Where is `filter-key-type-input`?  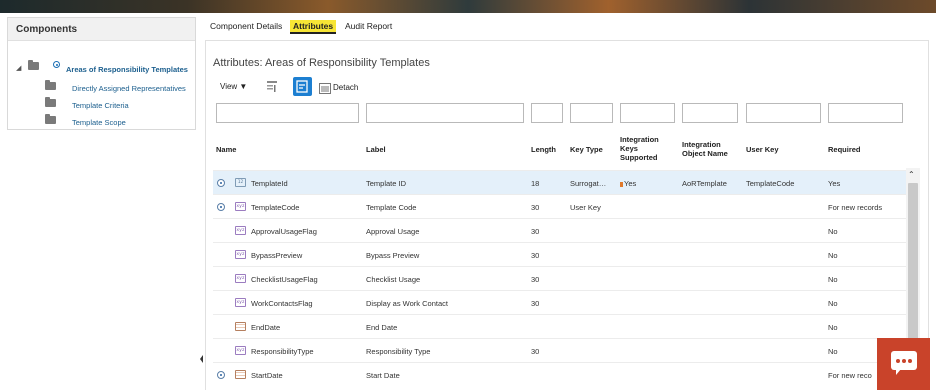
filter-key-type-input is located at coordinates (591, 113).